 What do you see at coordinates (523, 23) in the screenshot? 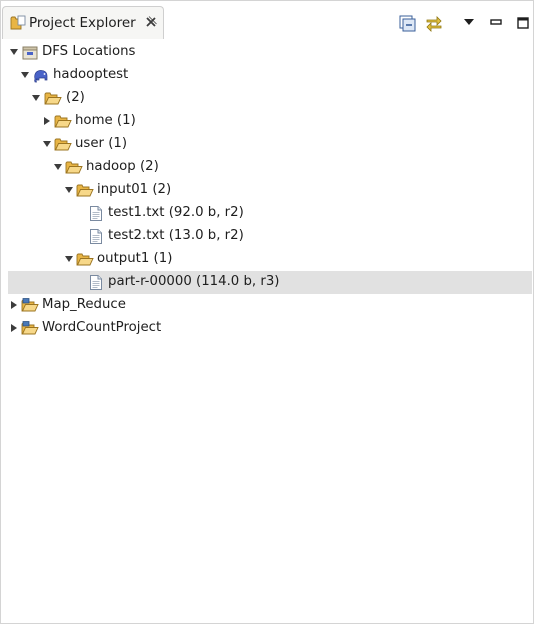
I see `maximize-icon` at bounding box center [523, 23].